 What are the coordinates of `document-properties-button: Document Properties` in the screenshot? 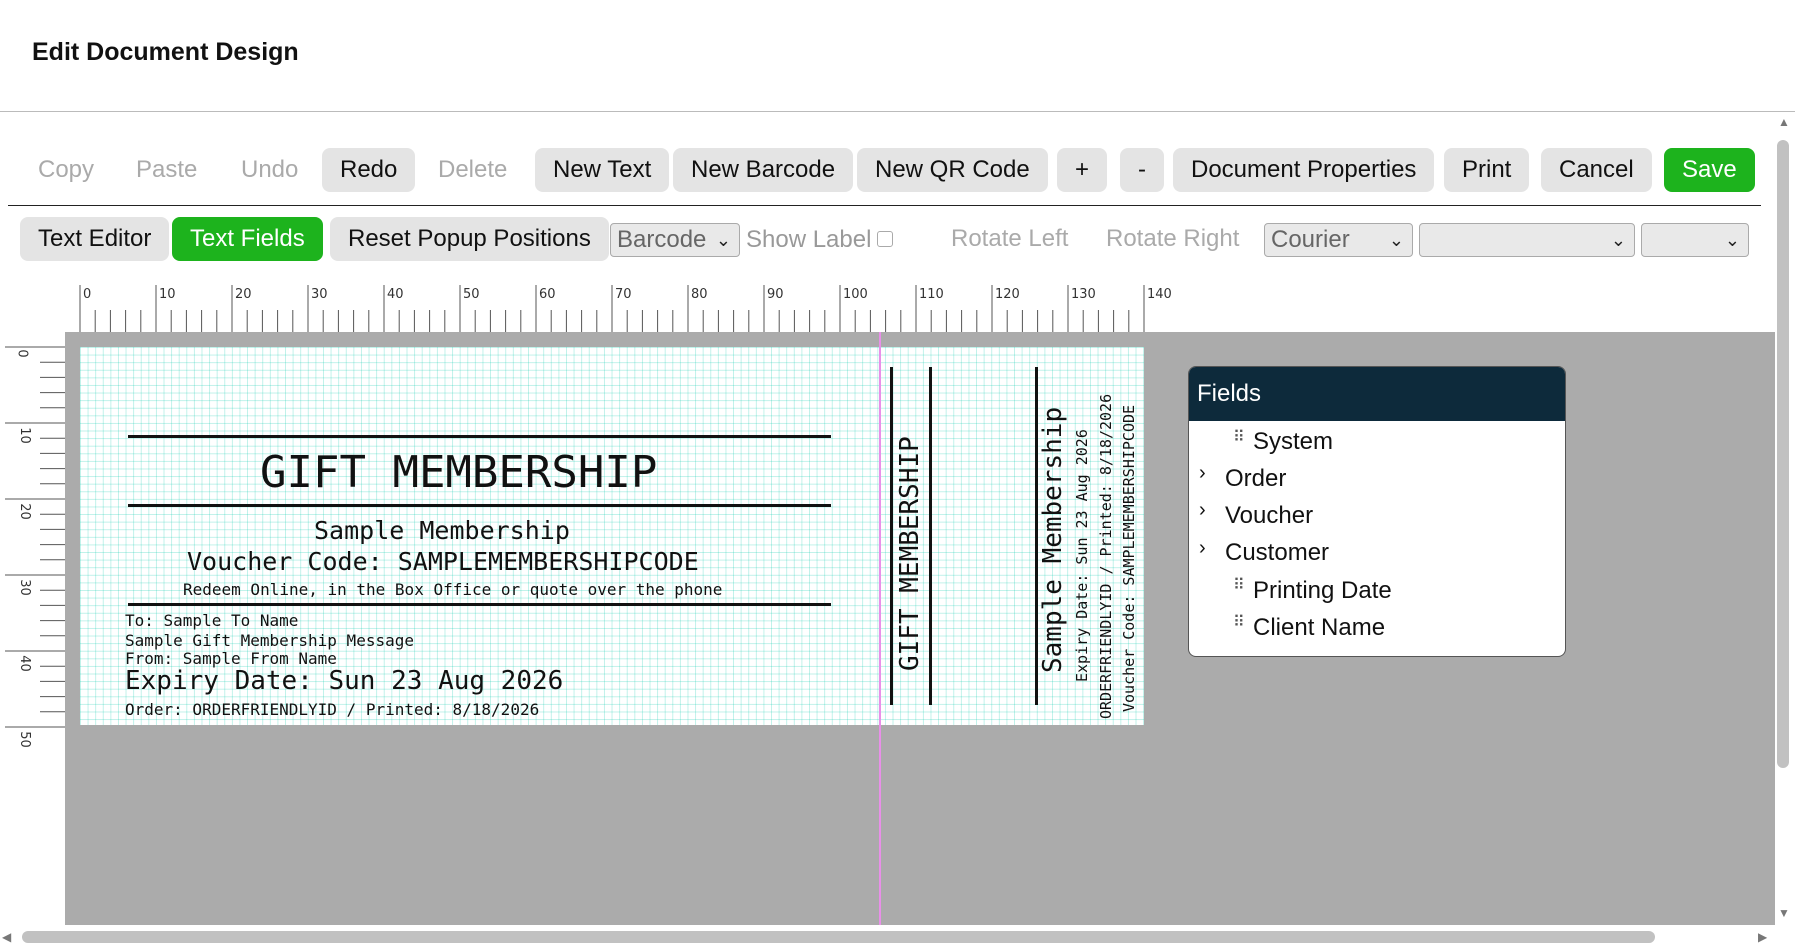 It's located at (1304, 170).